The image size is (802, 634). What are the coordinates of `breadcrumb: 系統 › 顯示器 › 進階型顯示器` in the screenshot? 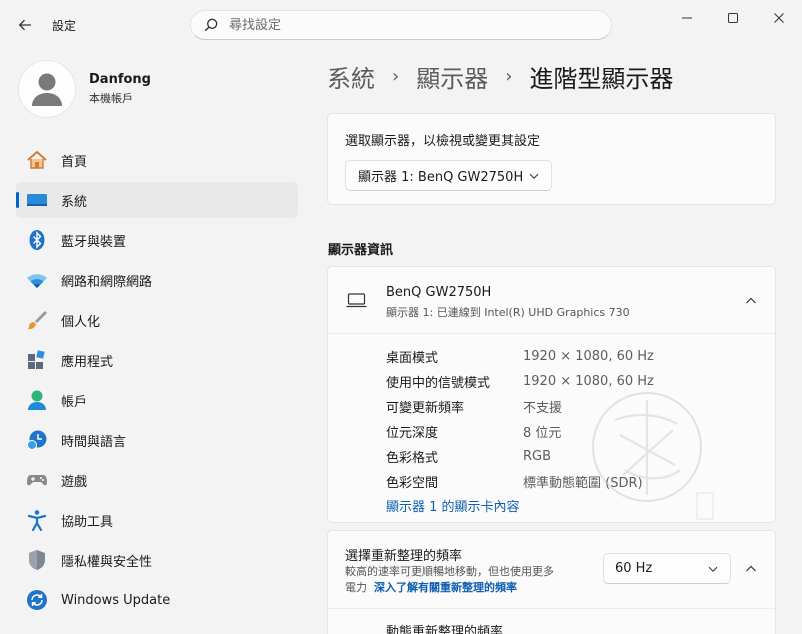 It's located at (500, 76).